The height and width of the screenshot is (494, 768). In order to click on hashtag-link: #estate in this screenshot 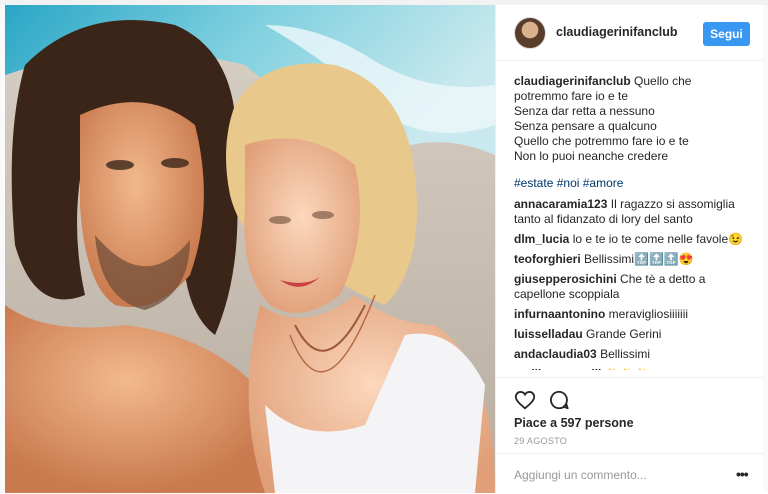, I will do `click(533, 183)`.